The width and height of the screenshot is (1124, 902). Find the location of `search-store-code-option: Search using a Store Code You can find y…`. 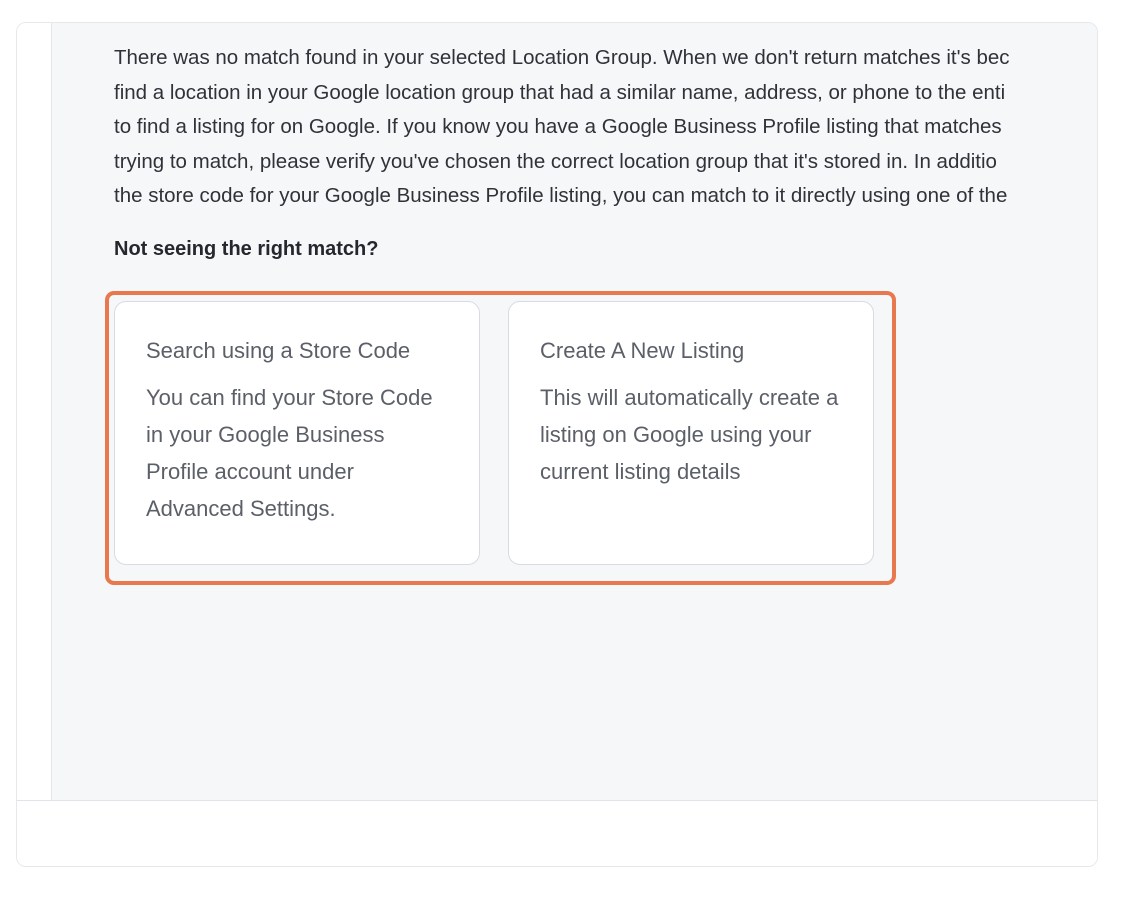

search-store-code-option: Search using a Store Code You can find y… is located at coordinates (297, 433).